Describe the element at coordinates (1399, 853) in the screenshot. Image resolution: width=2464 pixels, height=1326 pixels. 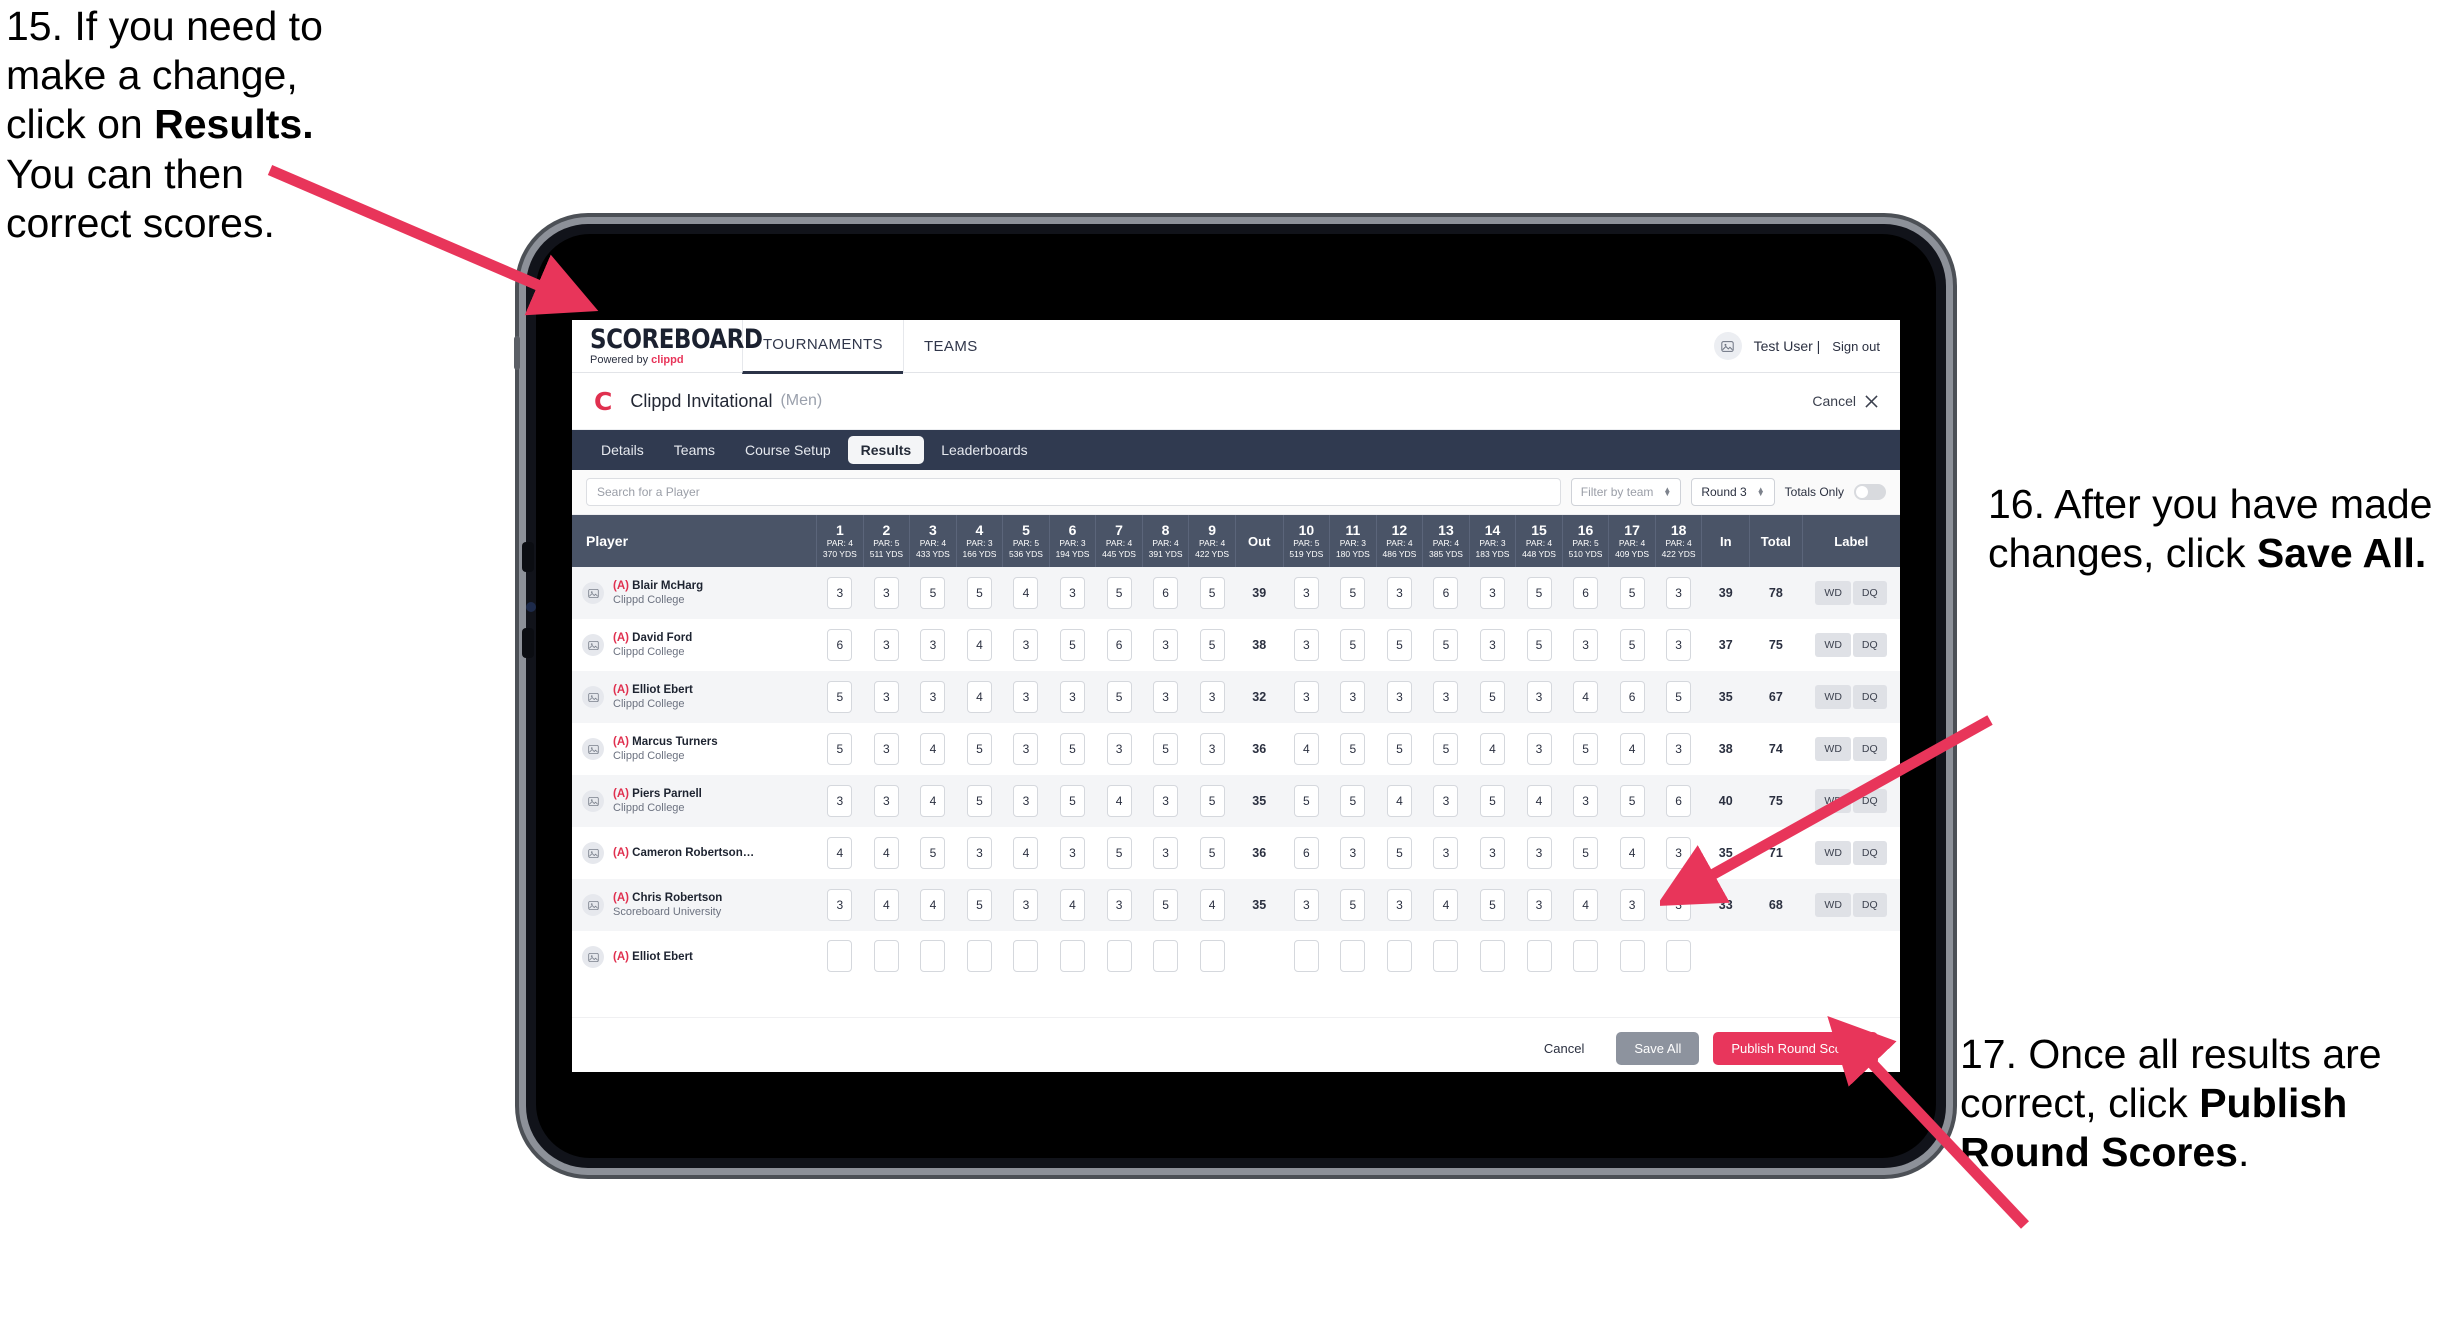
I see `score-cell-hole-12: 5` at that location.